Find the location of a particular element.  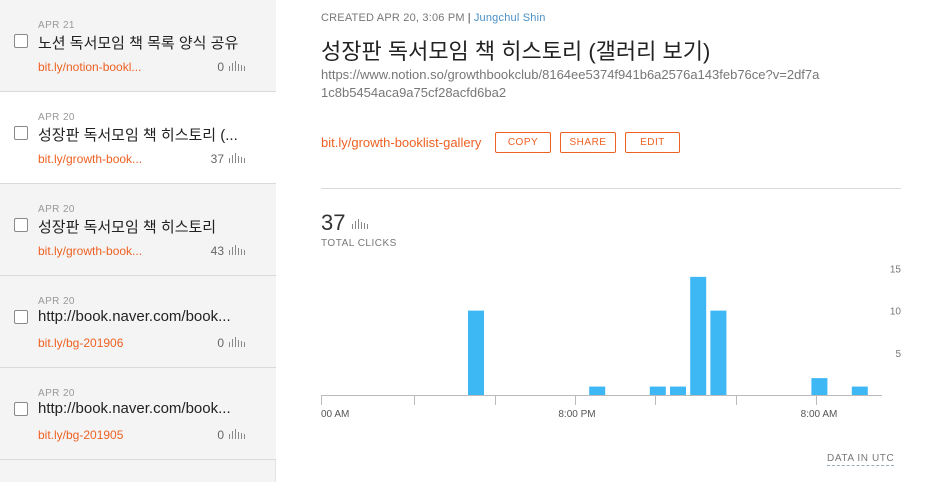

copy-button: COPY is located at coordinates (523, 142).